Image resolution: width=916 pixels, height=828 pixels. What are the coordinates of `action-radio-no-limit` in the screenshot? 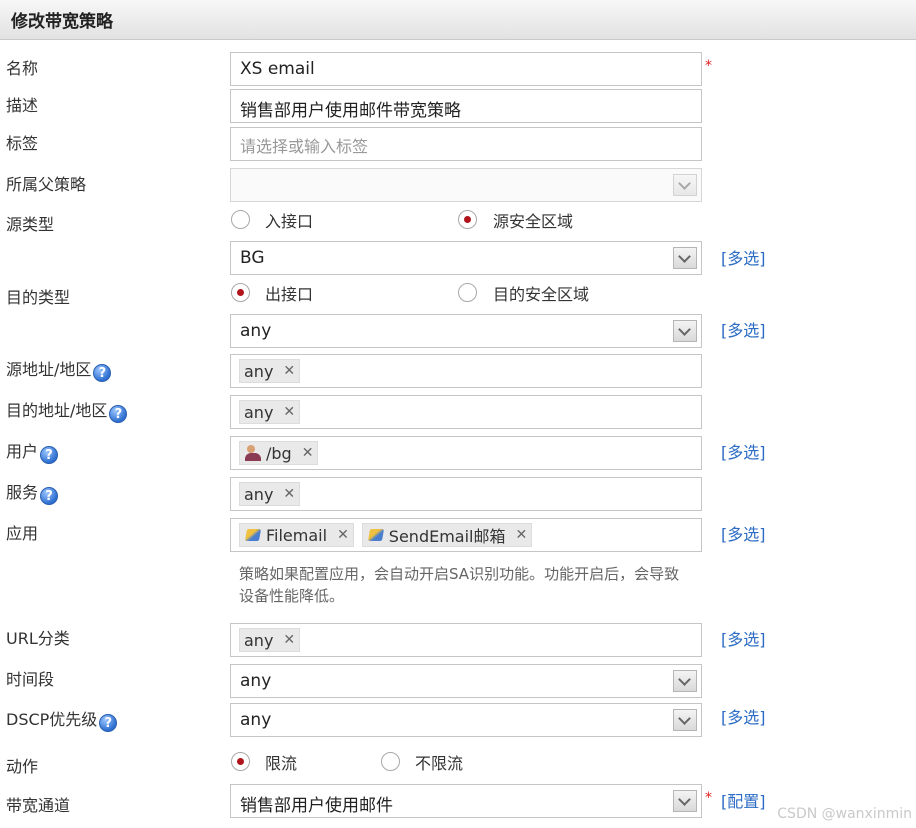 It's located at (390, 761).